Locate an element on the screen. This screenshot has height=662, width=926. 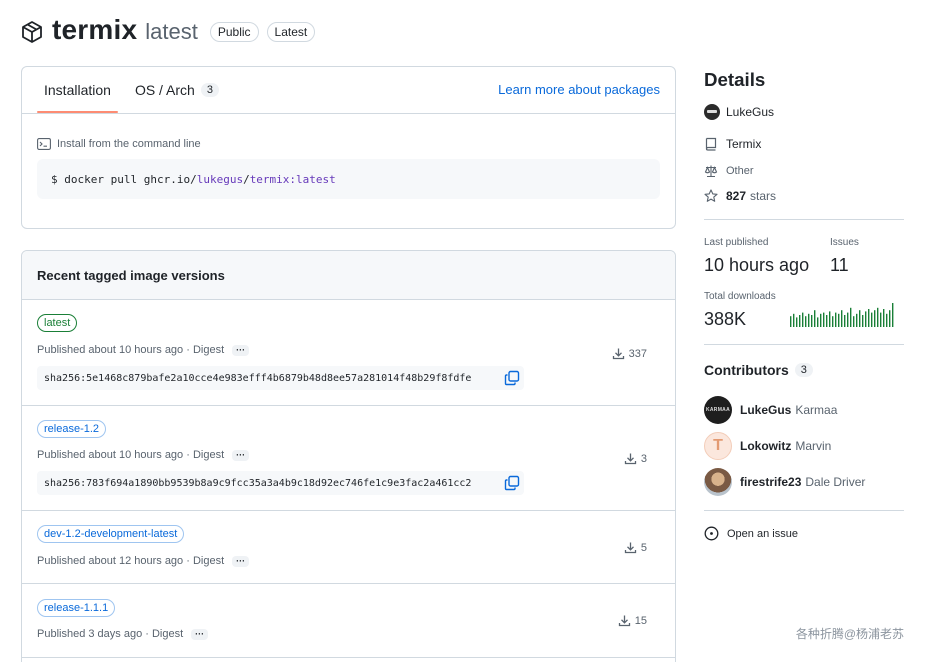
tab-installation: Installation is located at coordinates (77, 90).